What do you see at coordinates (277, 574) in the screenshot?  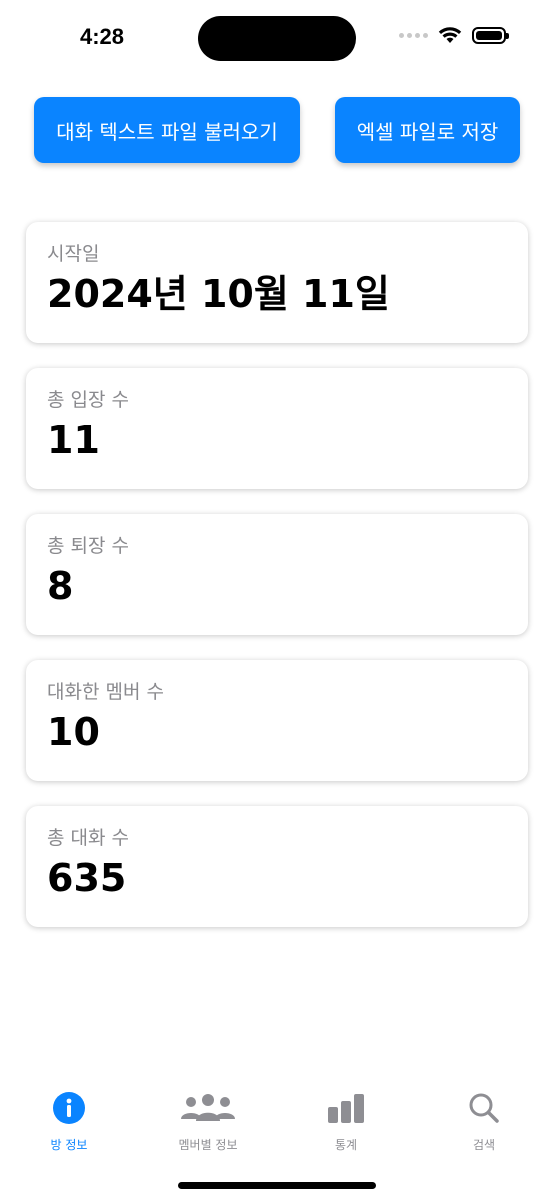 I see `total-exits-card: 총 퇴장 수 8` at bounding box center [277, 574].